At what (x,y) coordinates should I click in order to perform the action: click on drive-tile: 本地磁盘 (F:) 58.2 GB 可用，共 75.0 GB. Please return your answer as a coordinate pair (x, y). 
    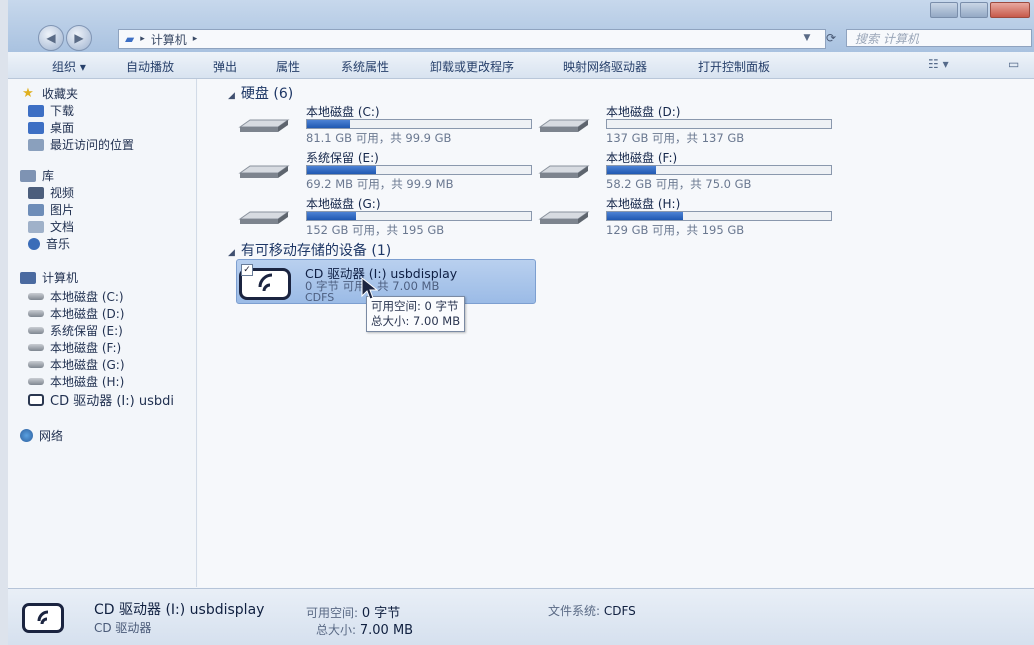
    Looking at the image, I should click on (688, 170).